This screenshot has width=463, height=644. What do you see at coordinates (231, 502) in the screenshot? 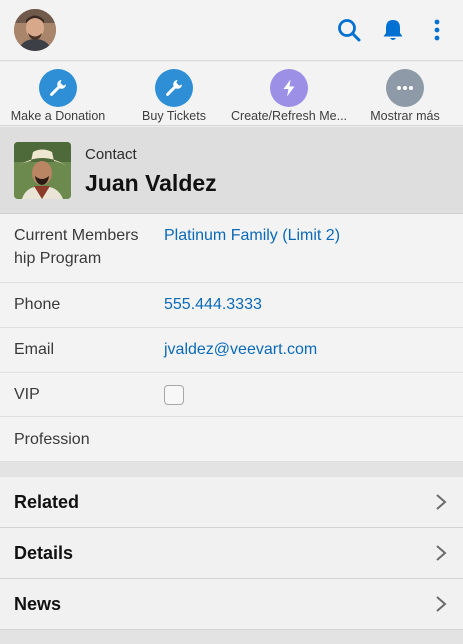
I see `section-related: Related` at bounding box center [231, 502].